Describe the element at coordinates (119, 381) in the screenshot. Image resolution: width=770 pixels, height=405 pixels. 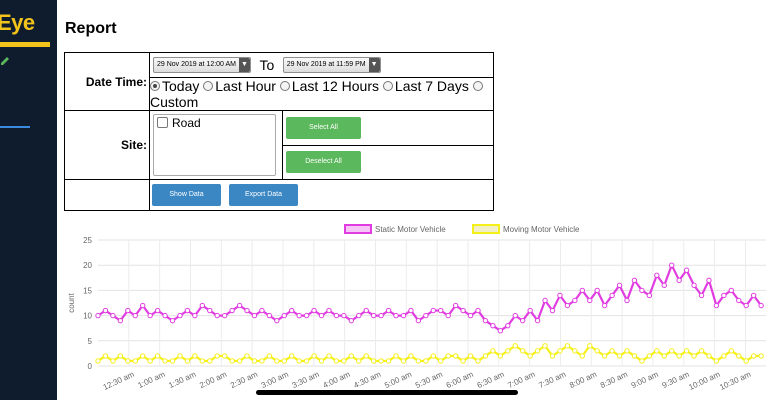
I see `x-tick-label: 12:30 am` at that location.